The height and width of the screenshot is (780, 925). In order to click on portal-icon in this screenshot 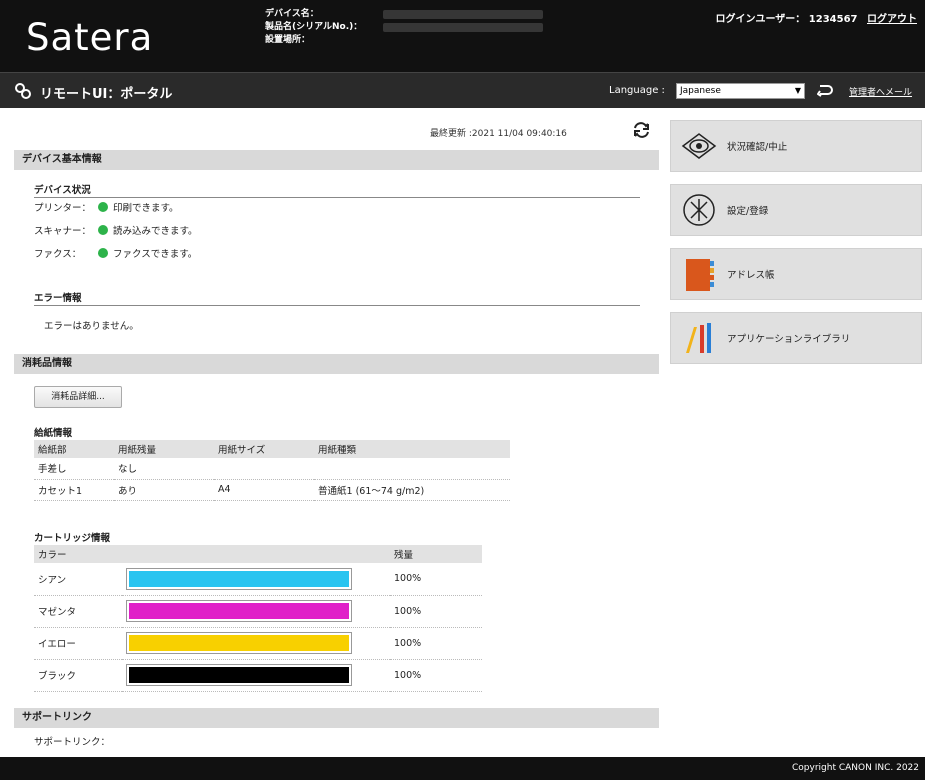, I will do `click(23, 91)`.